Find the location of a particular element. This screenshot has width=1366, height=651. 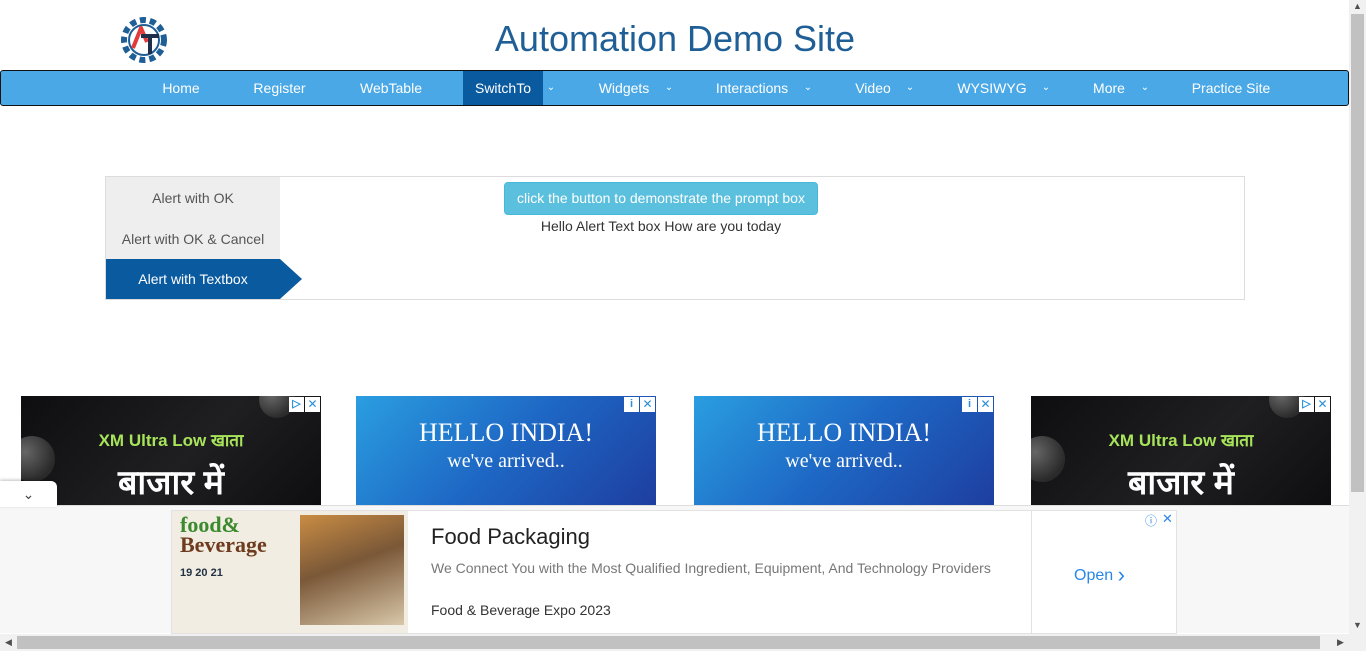

banner-brand: Food & Beverage Expo 2023 is located at coordinates (521, 610).